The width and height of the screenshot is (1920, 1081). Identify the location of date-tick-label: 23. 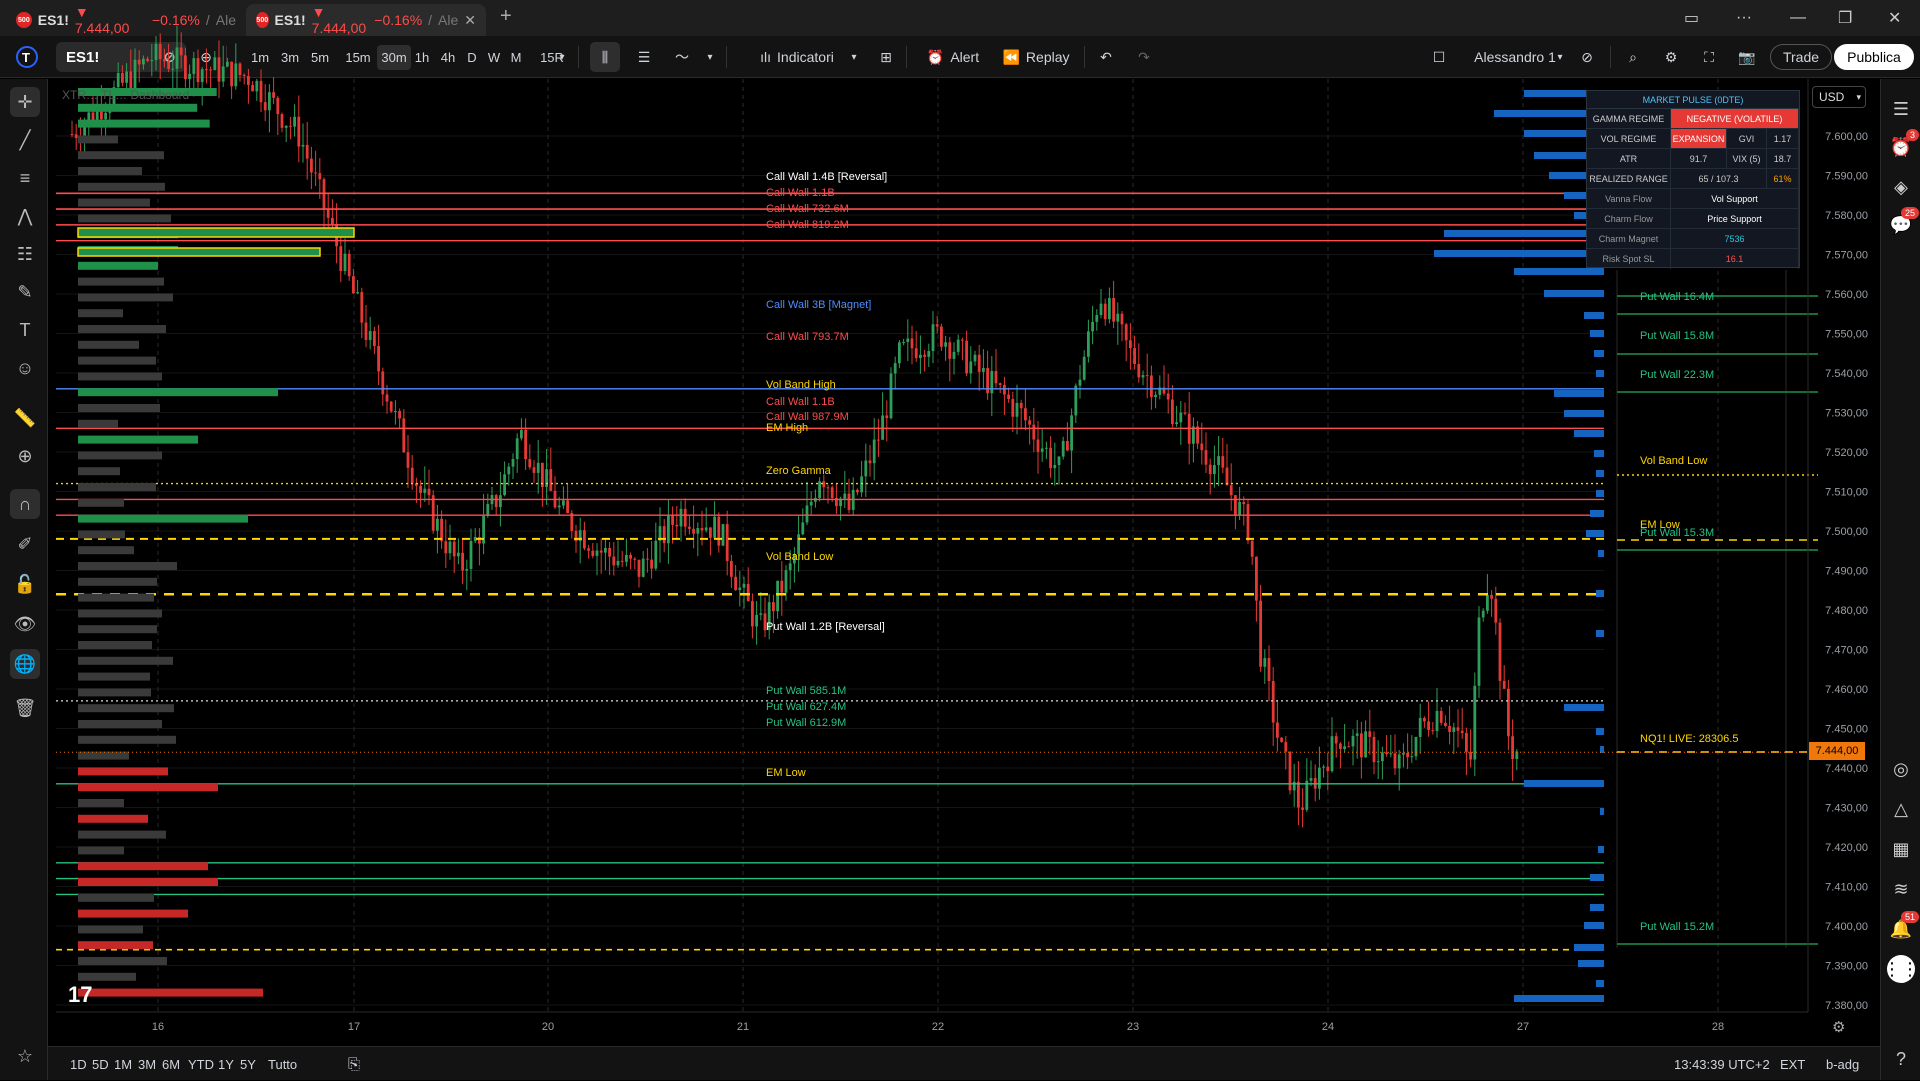
(1133, 1027).